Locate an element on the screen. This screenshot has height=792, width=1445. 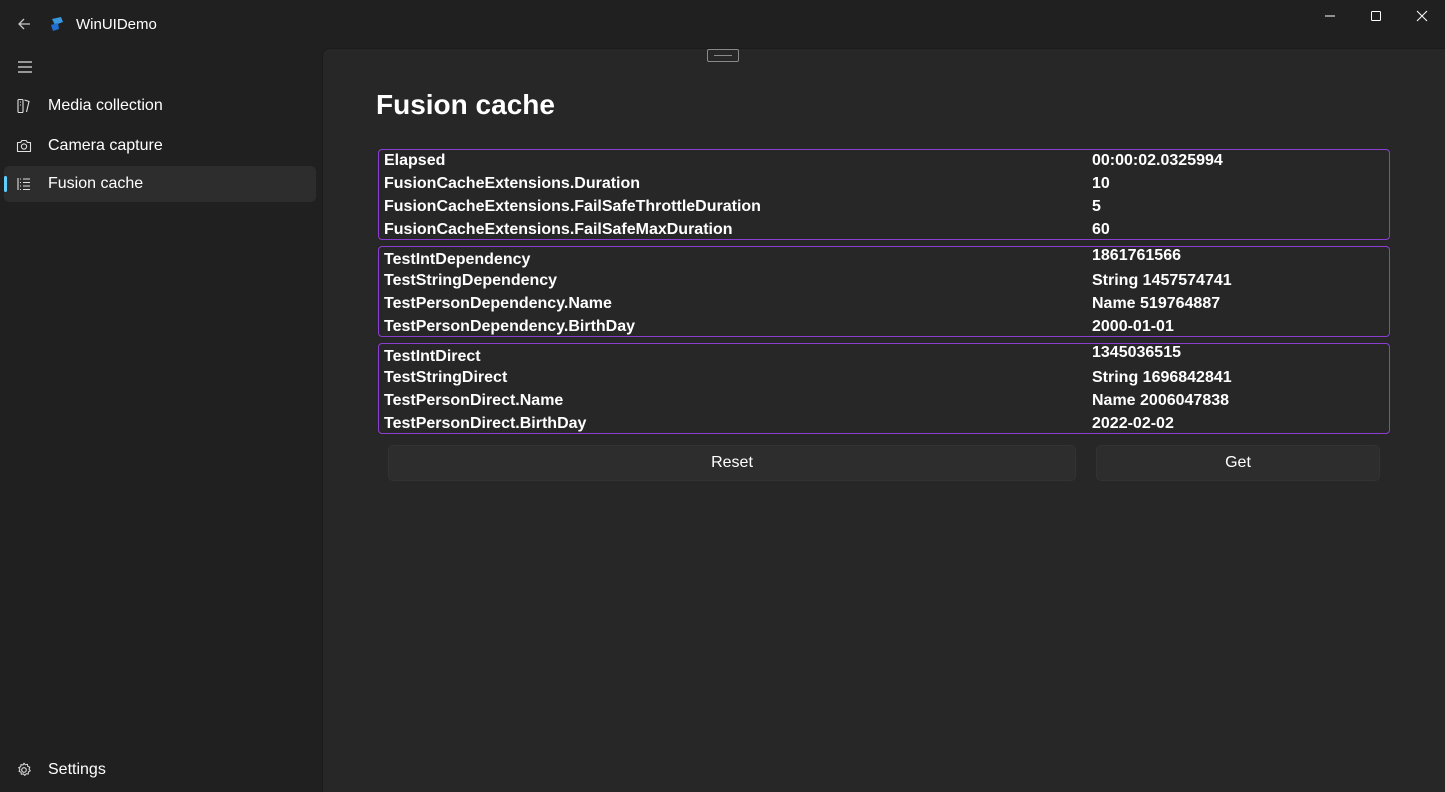
key-value-row: TestPersonDependency.BirthDay 2000-01-01 is located at coordinates (884, 329).